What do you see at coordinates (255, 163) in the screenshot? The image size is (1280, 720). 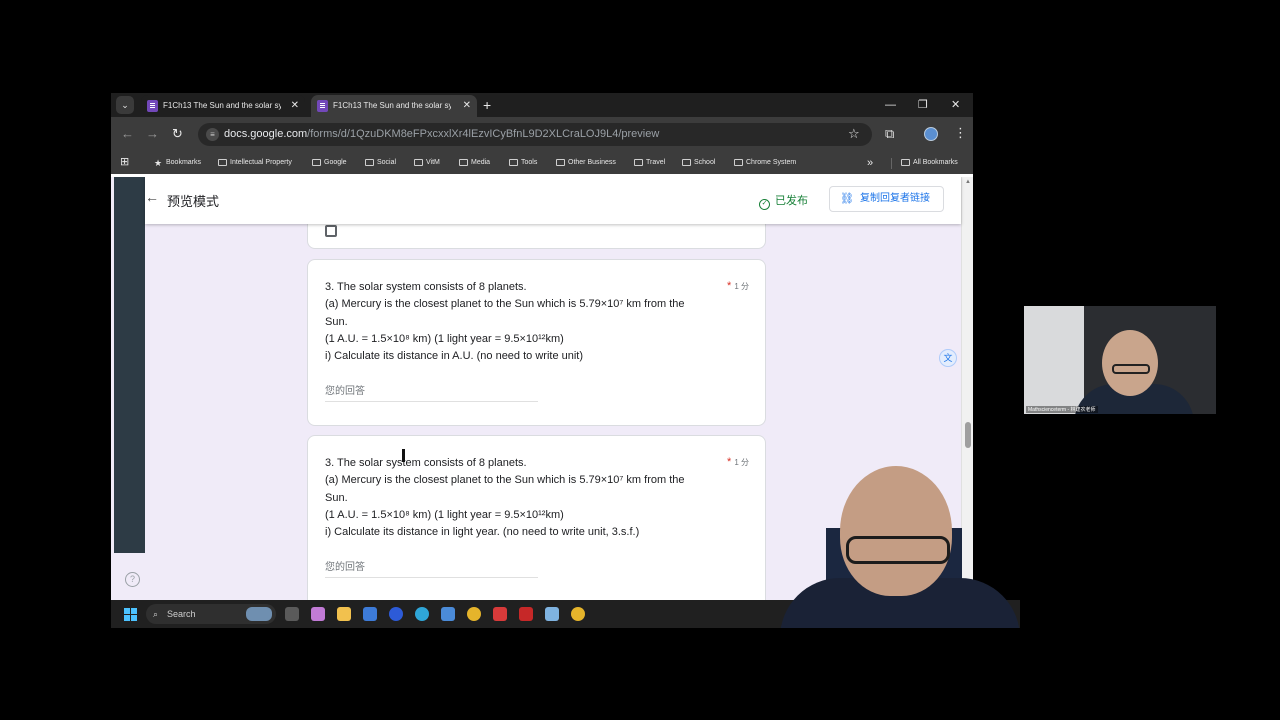 I see `bookmark-folder: Intellectual Property` at bounding box center [255, 163].